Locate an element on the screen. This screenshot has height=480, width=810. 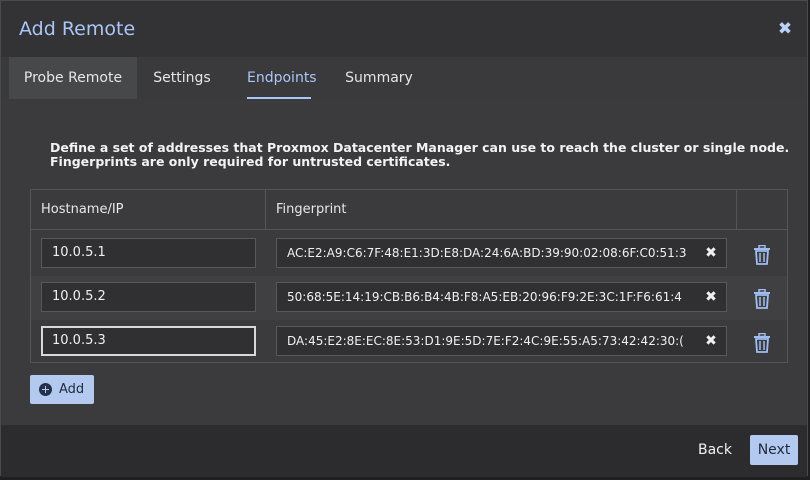
column-divider is located at coordinates (736, 209).